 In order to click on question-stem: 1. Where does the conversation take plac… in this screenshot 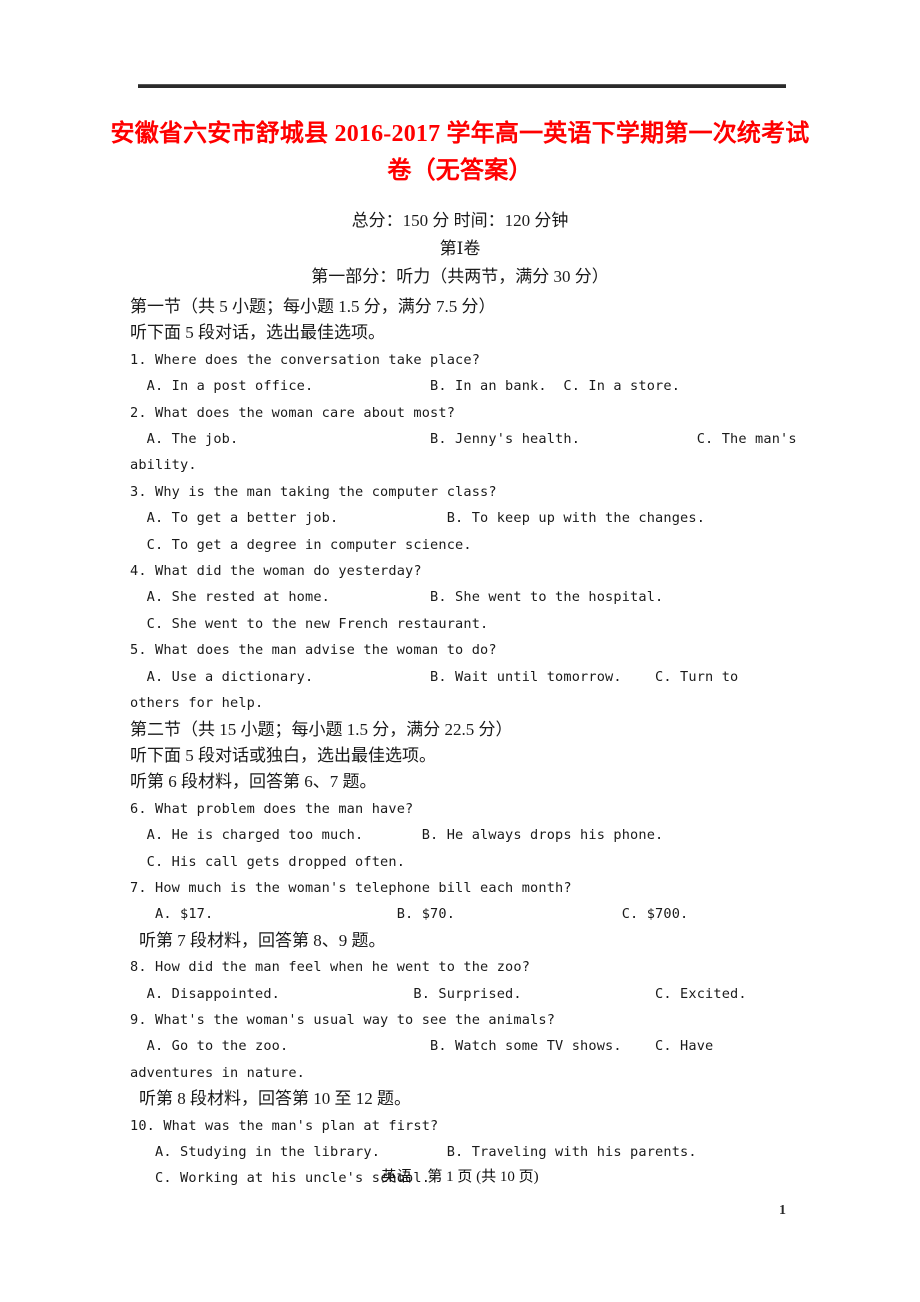, I will do `click(305, 359)`.